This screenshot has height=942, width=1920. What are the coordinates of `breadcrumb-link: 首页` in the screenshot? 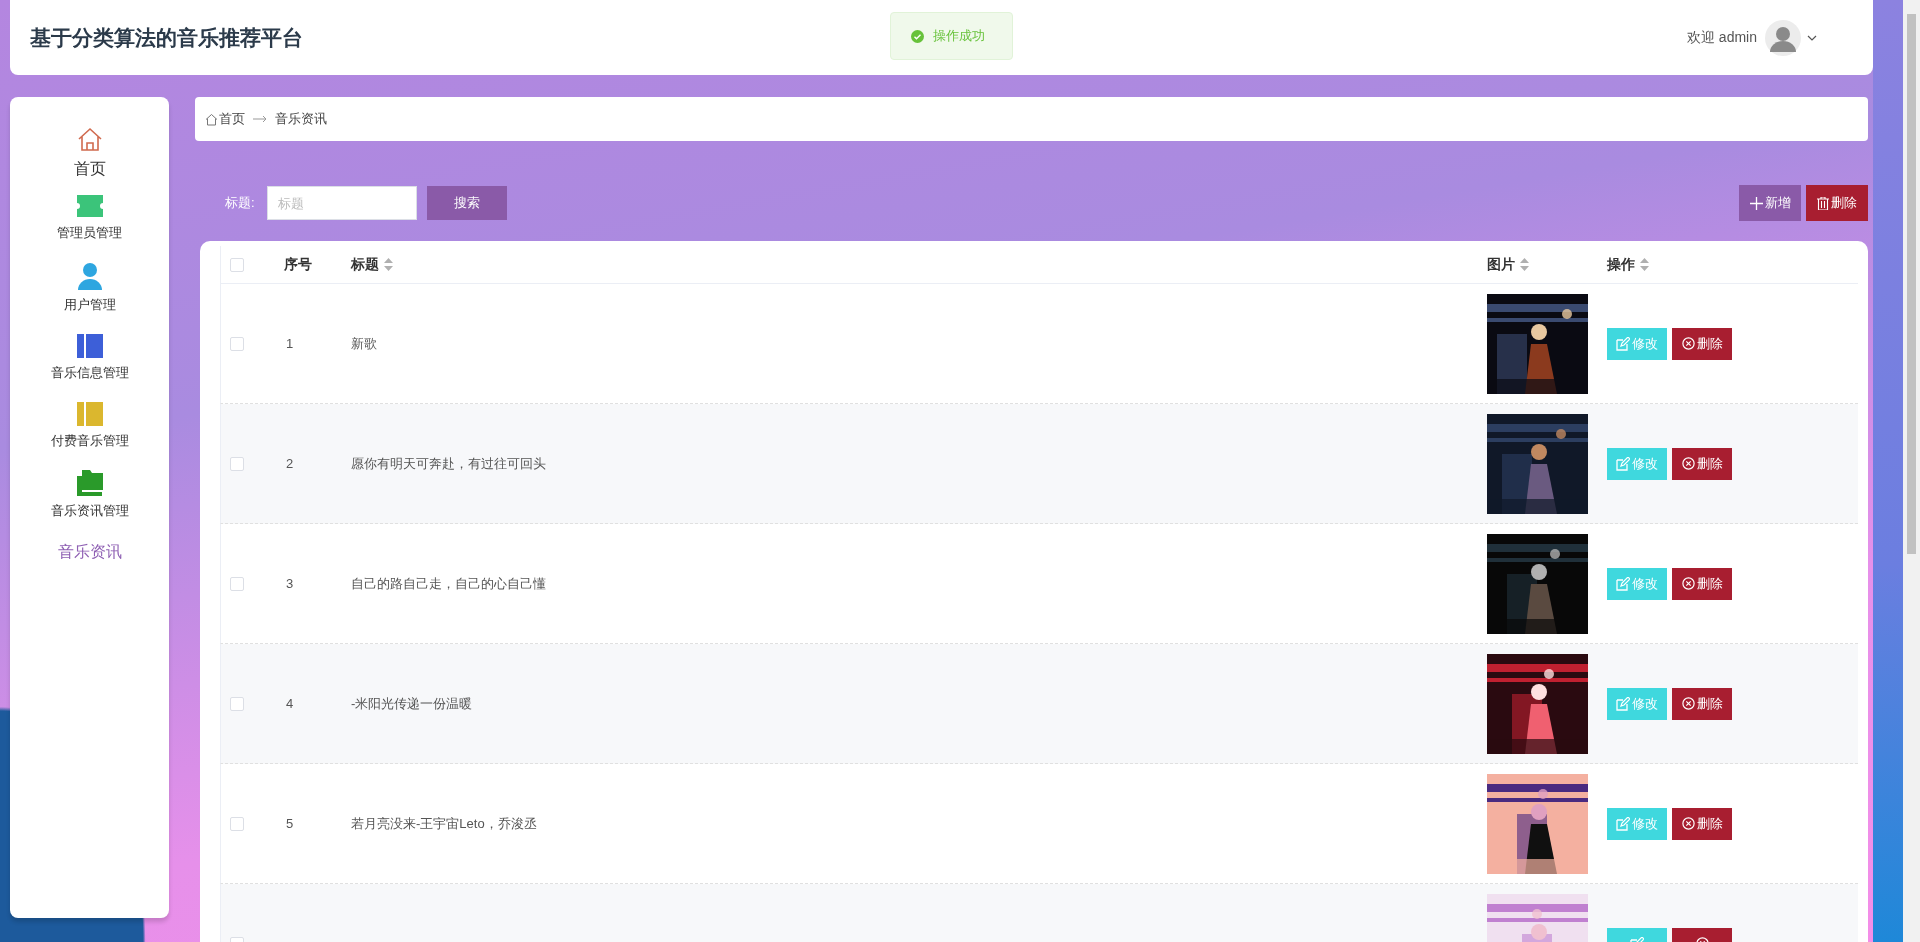 It's located at (232, 119).